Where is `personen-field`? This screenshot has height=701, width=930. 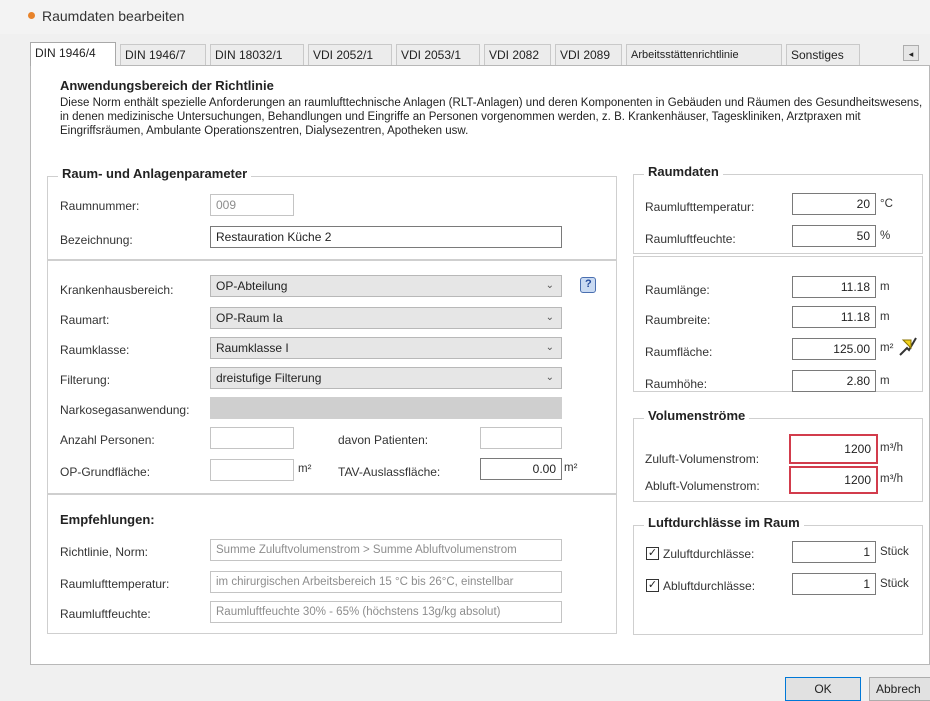 personen-field is located at coordinates (252, 438).